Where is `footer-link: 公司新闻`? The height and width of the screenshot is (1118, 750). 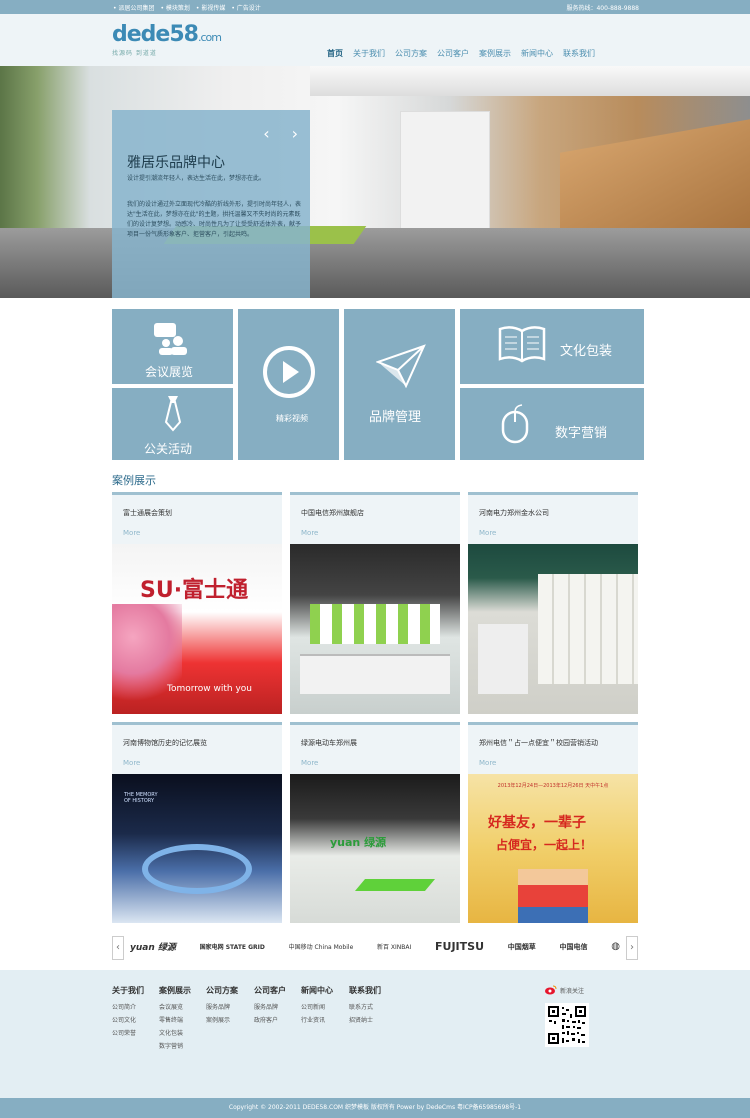
footer-link: 公司新闻 is located at coordinates (317, 1006).